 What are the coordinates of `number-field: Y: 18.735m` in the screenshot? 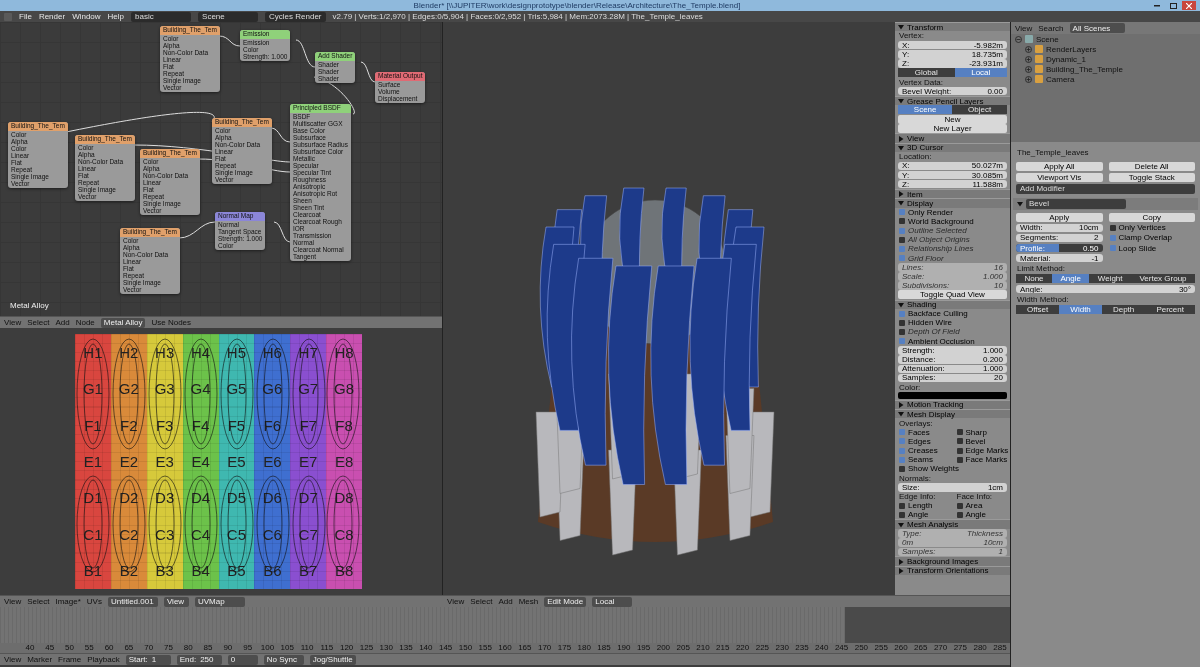 It's located at (952, 54).